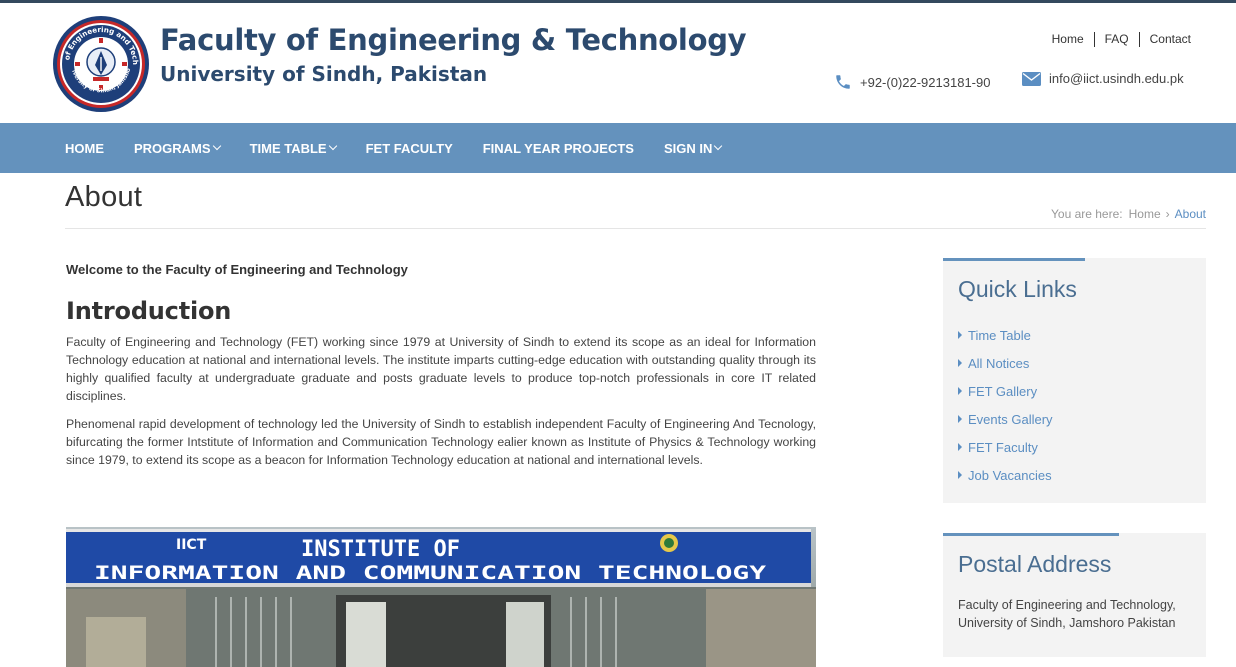  What do you see at coordinates (1116, 78) in the screenshot?
I see `email-address: info@iict.usindh.edu.pk` at bounding box center [1116, 78].